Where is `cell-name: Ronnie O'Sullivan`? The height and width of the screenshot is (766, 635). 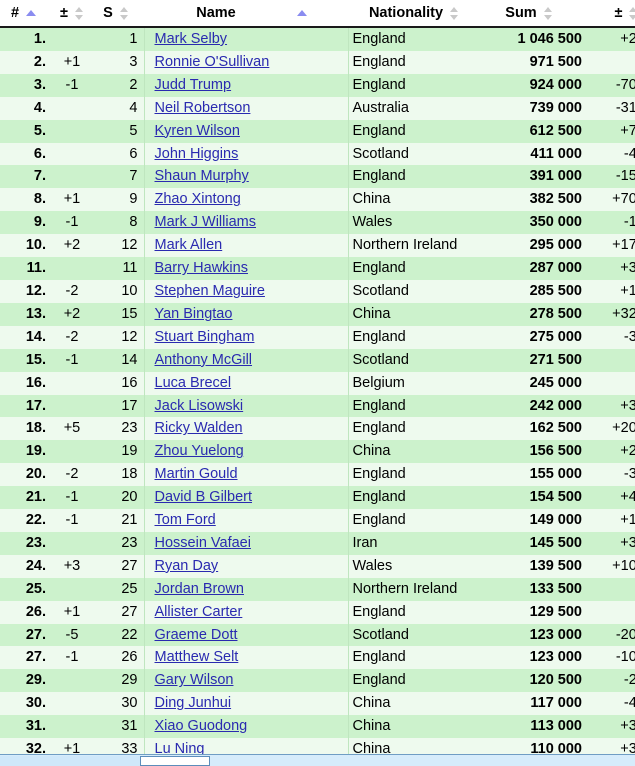 cell-name: Ronnie O'Sullivan is located at coordinates (245, 62).